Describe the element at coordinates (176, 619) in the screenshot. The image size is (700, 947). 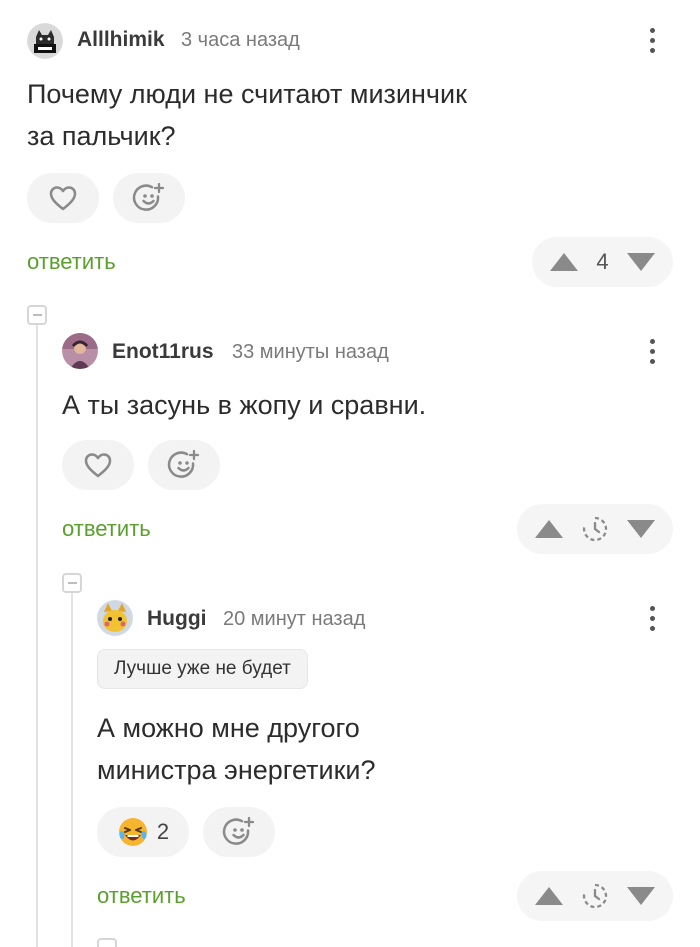
I see `comment-author: Huggi` at that location.